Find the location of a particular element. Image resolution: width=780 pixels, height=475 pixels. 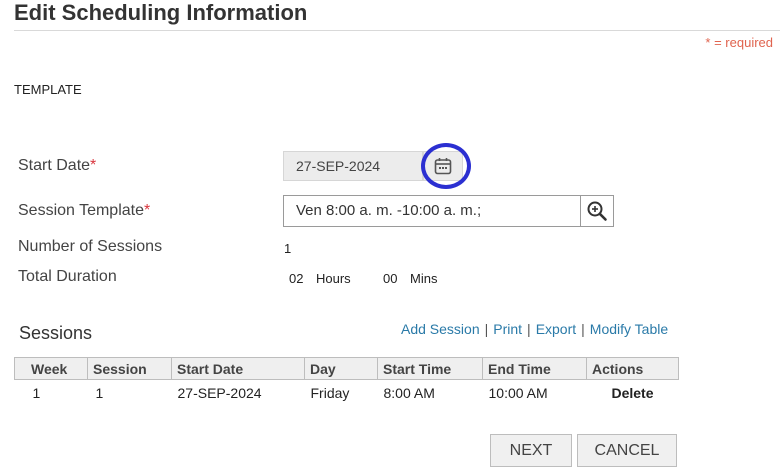

search-icon is located at coordinates (597, 211).